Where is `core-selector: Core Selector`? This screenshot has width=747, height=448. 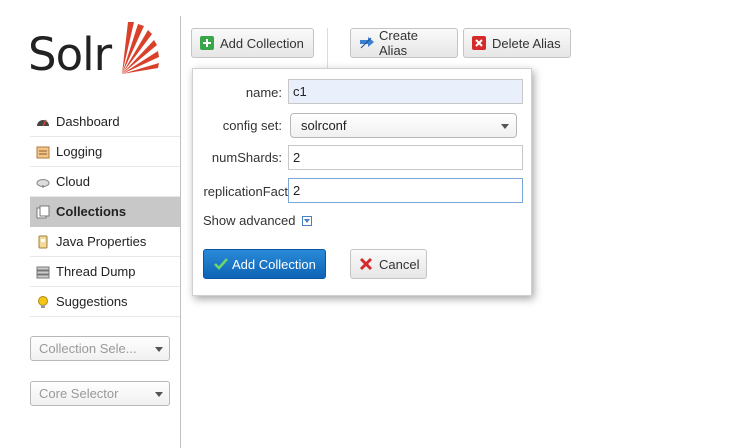
core-selector: Core Selector is located at coordinates (100, 393).